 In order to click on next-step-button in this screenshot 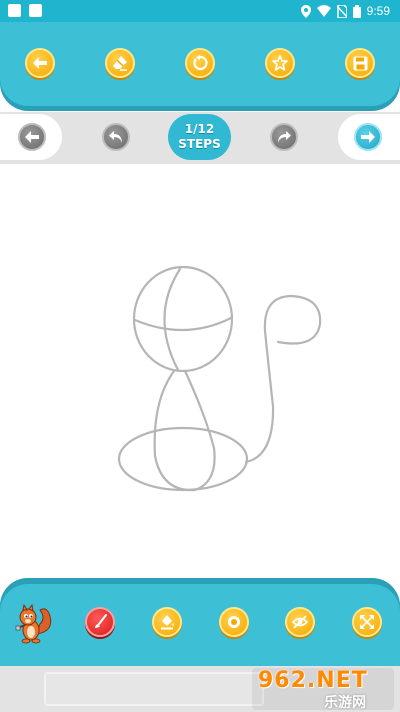, I will do `click(368, 137)`.